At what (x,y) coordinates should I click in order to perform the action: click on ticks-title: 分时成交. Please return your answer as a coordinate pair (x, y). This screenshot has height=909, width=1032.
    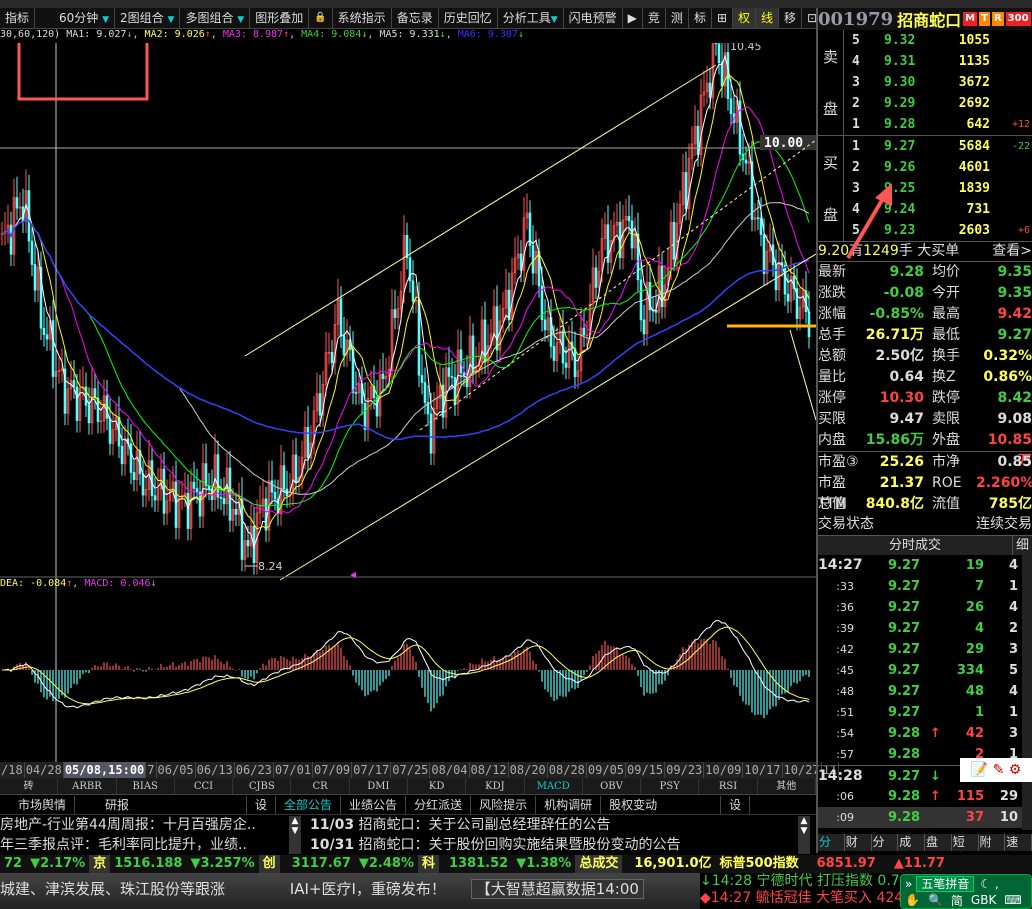
    Looking at the image, I should click on (915, 545).